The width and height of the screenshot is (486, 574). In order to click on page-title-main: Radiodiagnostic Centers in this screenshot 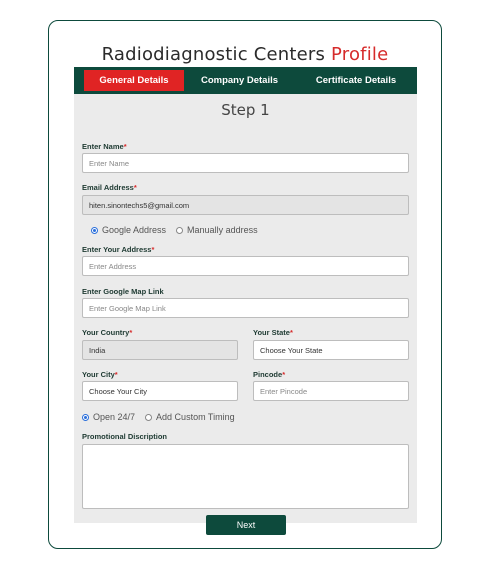, I will do `click(213, 54)`.